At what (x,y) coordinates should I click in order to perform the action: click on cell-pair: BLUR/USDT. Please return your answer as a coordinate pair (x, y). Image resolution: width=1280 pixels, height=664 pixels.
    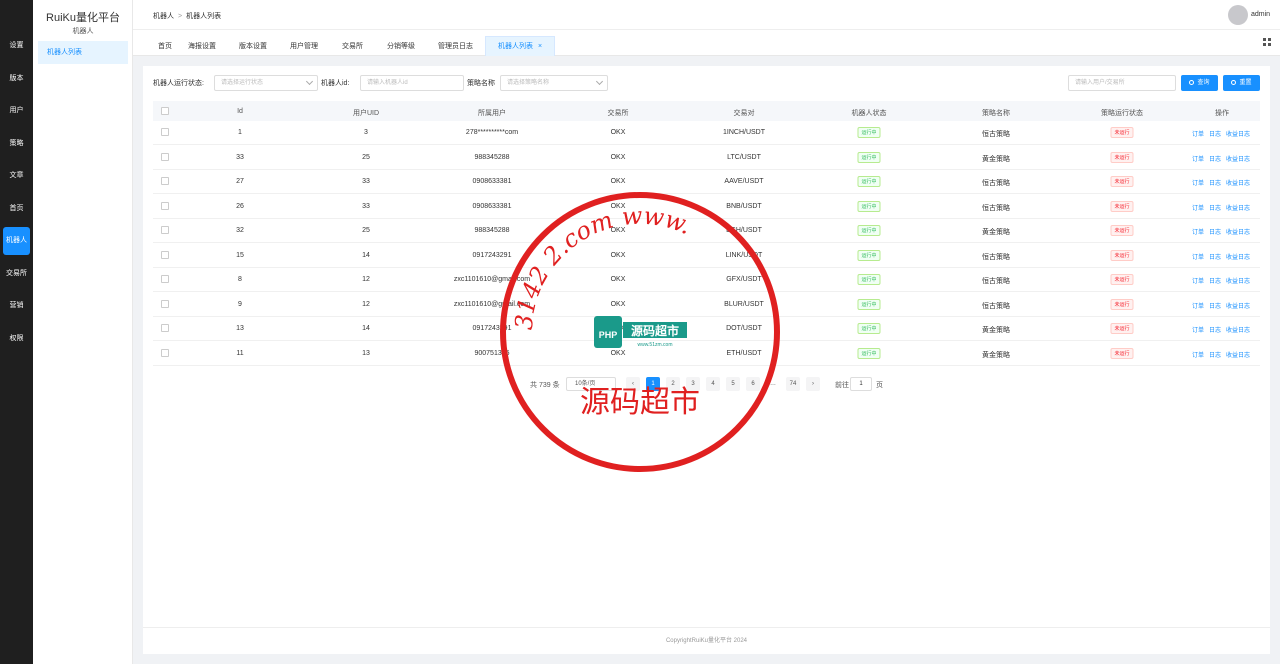
    Looking at the image, I should click on (744, 304).